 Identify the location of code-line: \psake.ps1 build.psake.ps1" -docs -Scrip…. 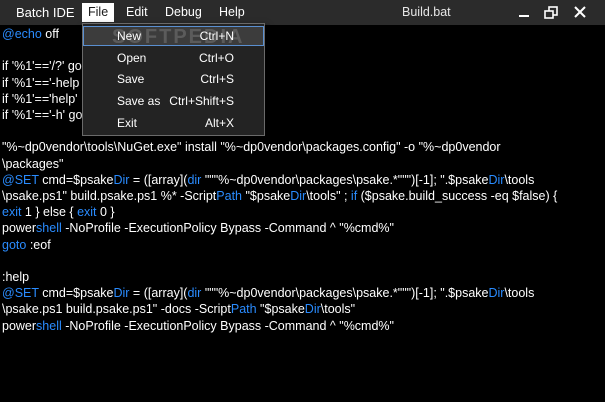
(178, 309).